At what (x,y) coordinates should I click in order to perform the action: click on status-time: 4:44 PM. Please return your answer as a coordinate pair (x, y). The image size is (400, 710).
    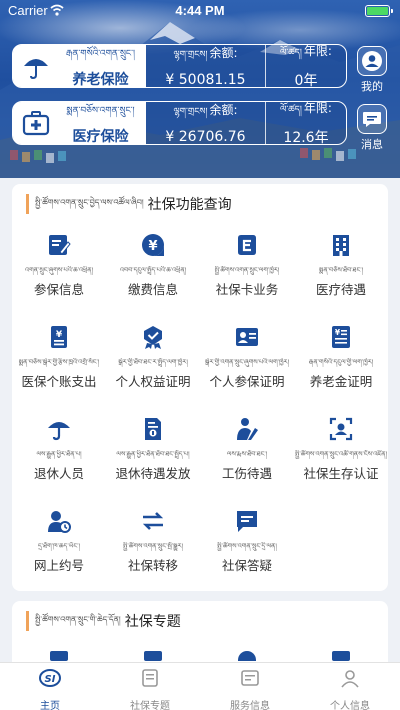
    Looking at the image, I should click on (200, 10).